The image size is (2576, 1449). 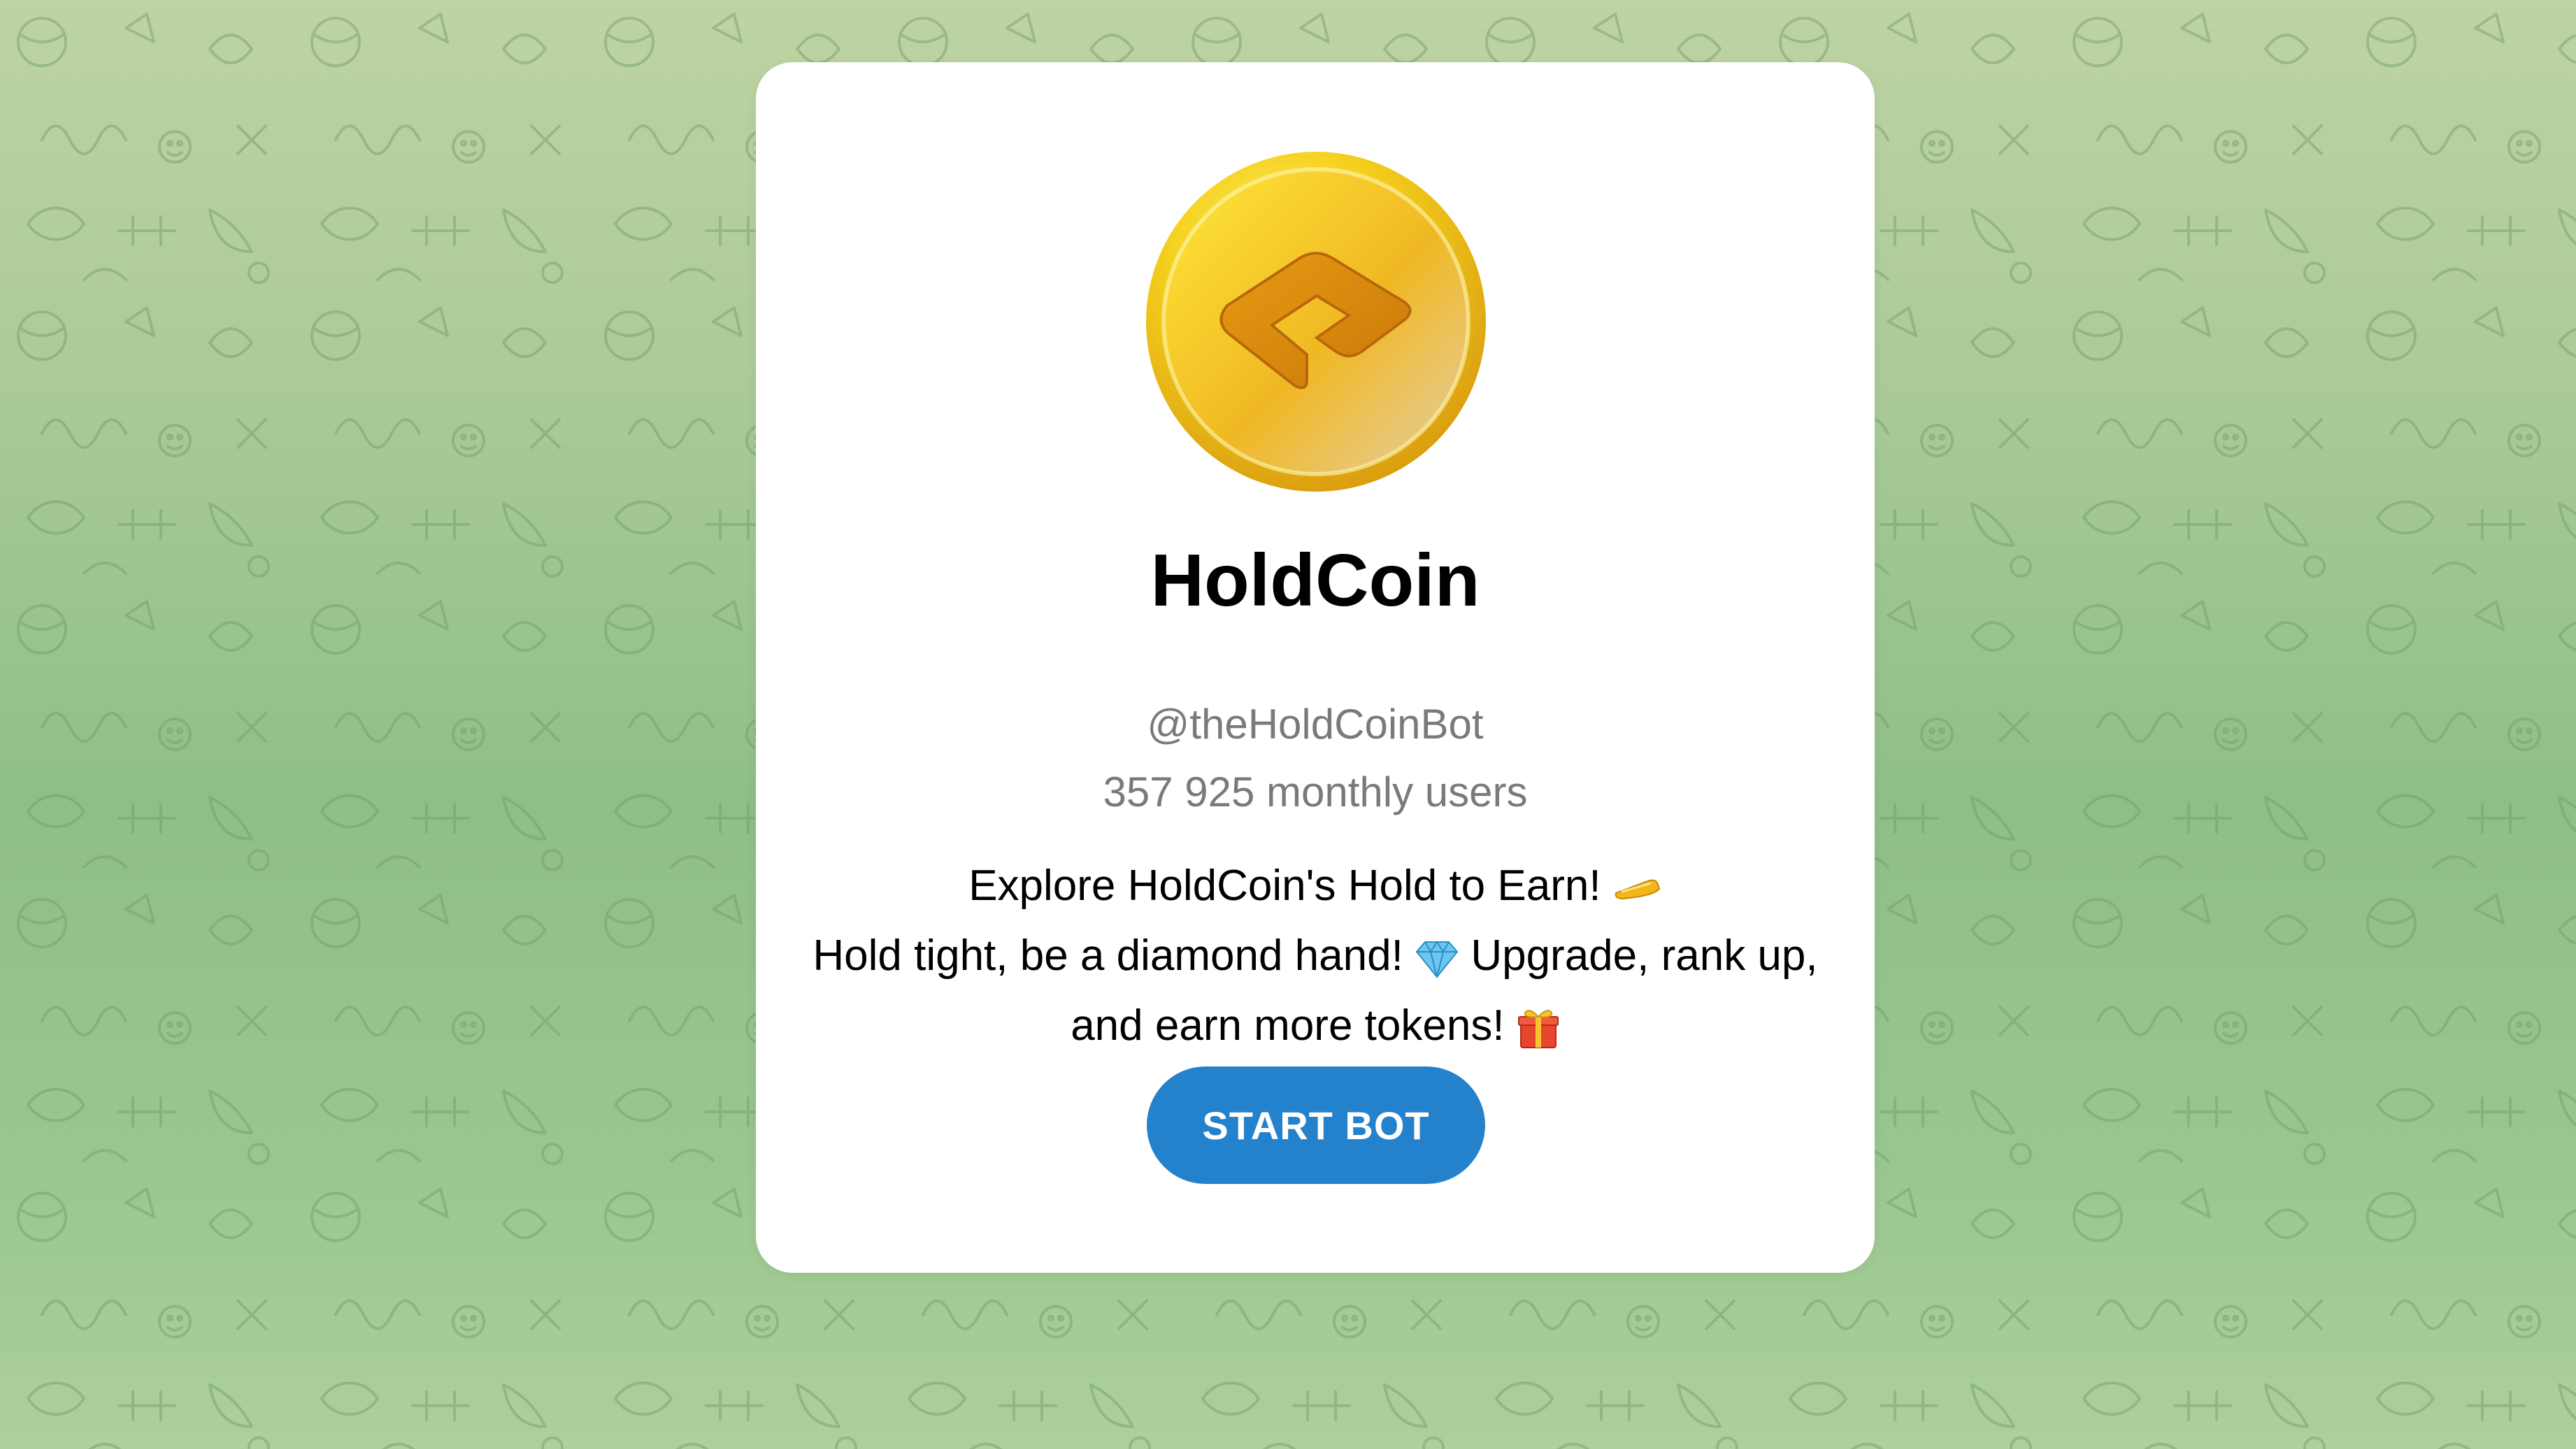 What do you see at coordinates (1284, 886) in the screenshot?
I see `description-text: Explore HoldCoin's Hold to Earn!` at bounding box center [1284, 886].